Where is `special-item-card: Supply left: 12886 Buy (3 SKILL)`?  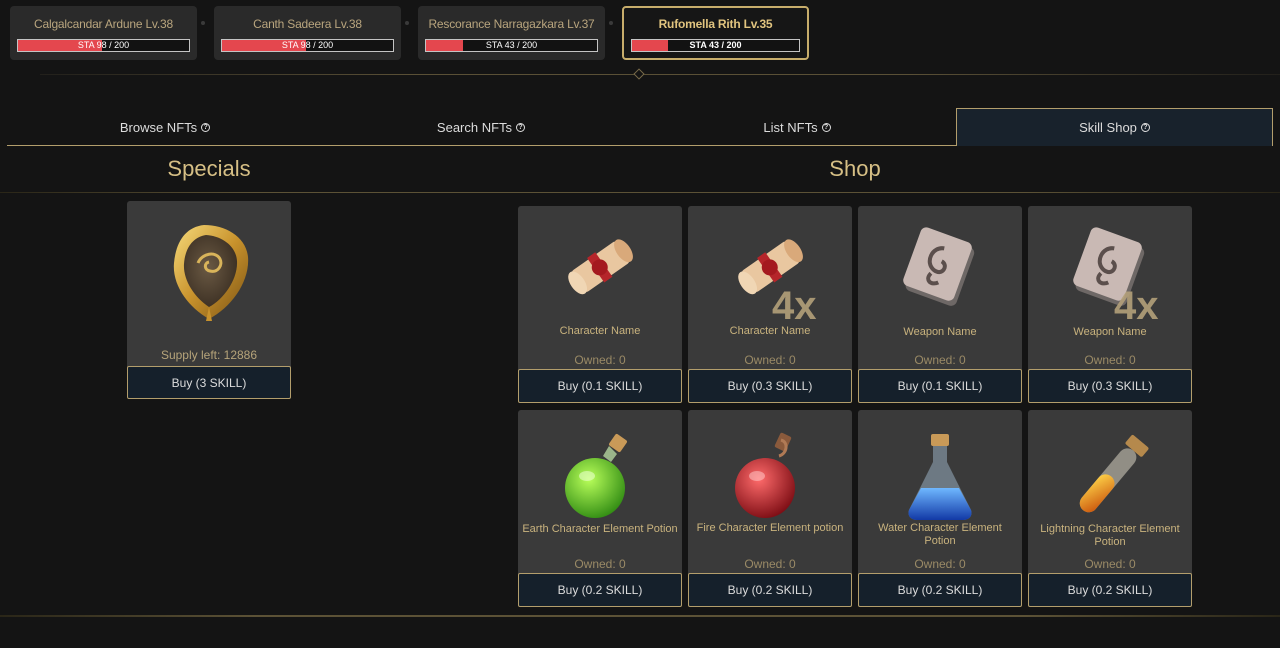 special-item-card: Supply left: 12886 Buy (3 SKILL) is located at coordinates (209, 300).